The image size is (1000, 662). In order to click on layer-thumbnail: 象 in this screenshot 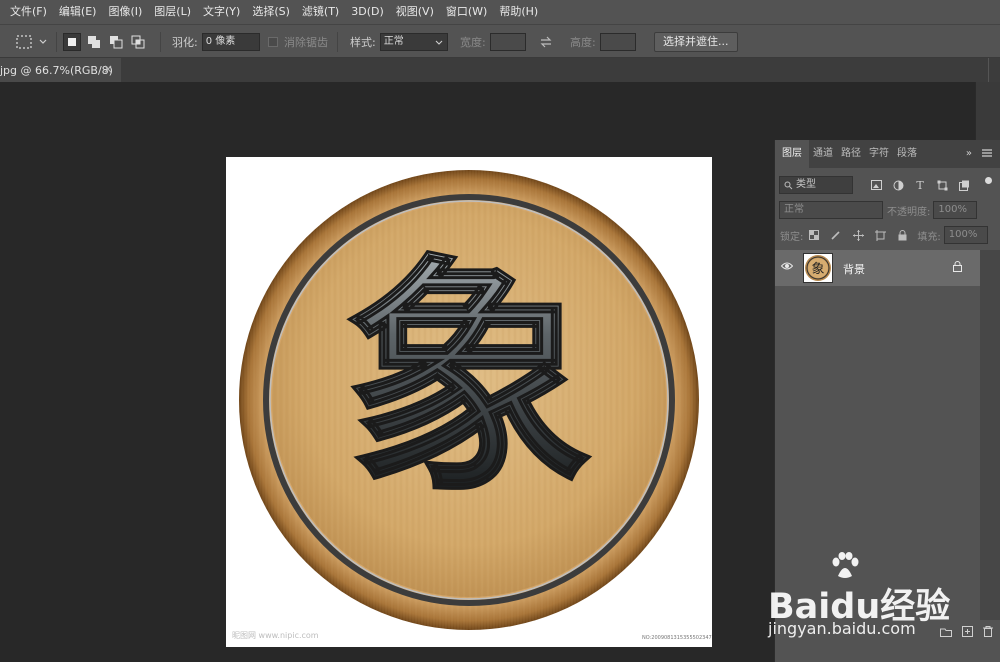, I will do `click(818, 268)`.